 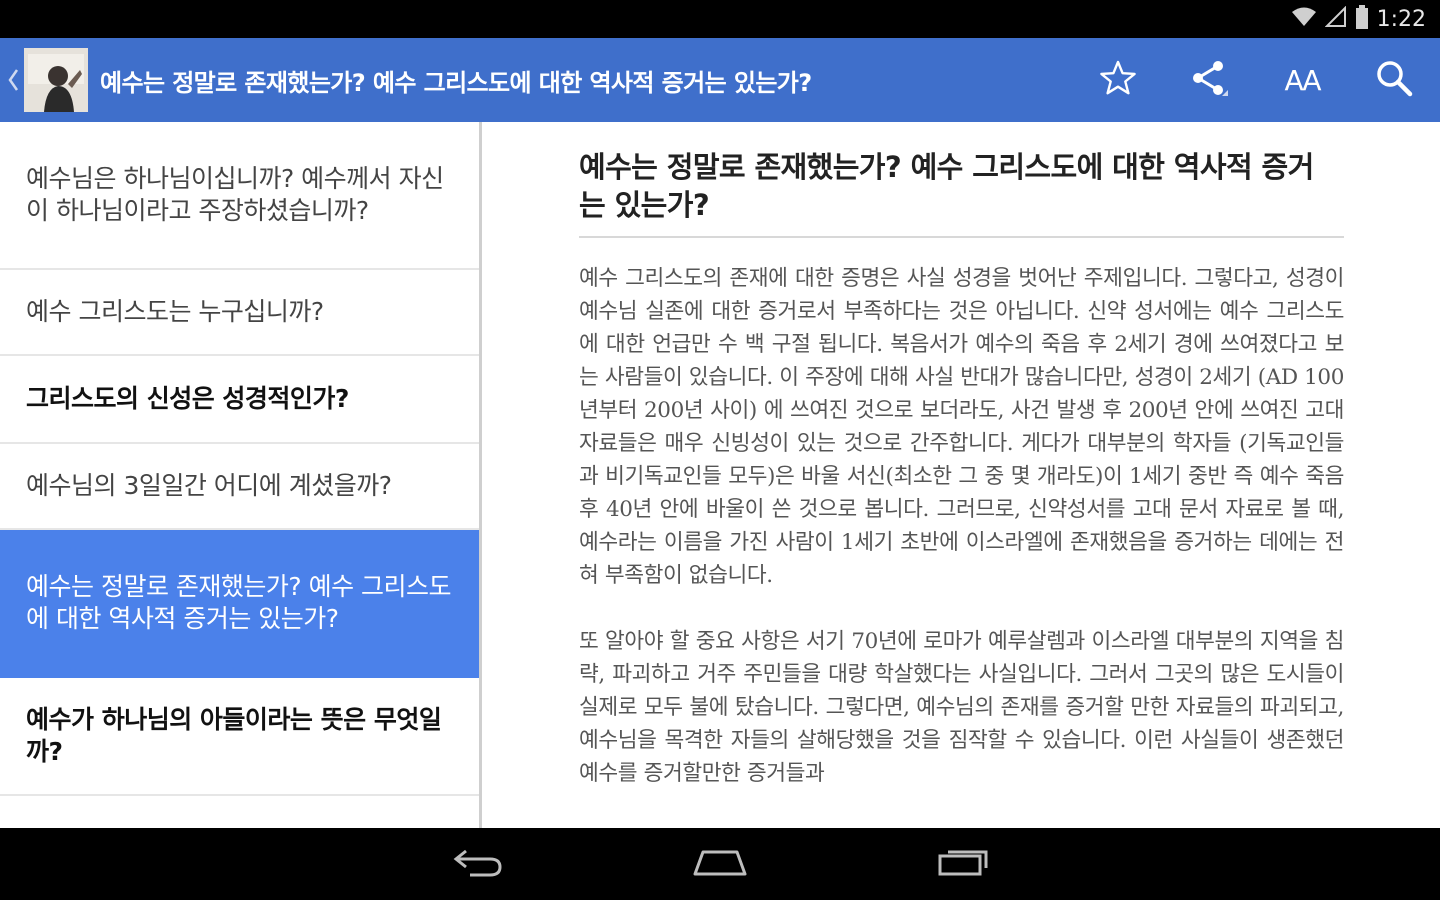 I want to click on battery-icon, so click(x=1362, y=19).